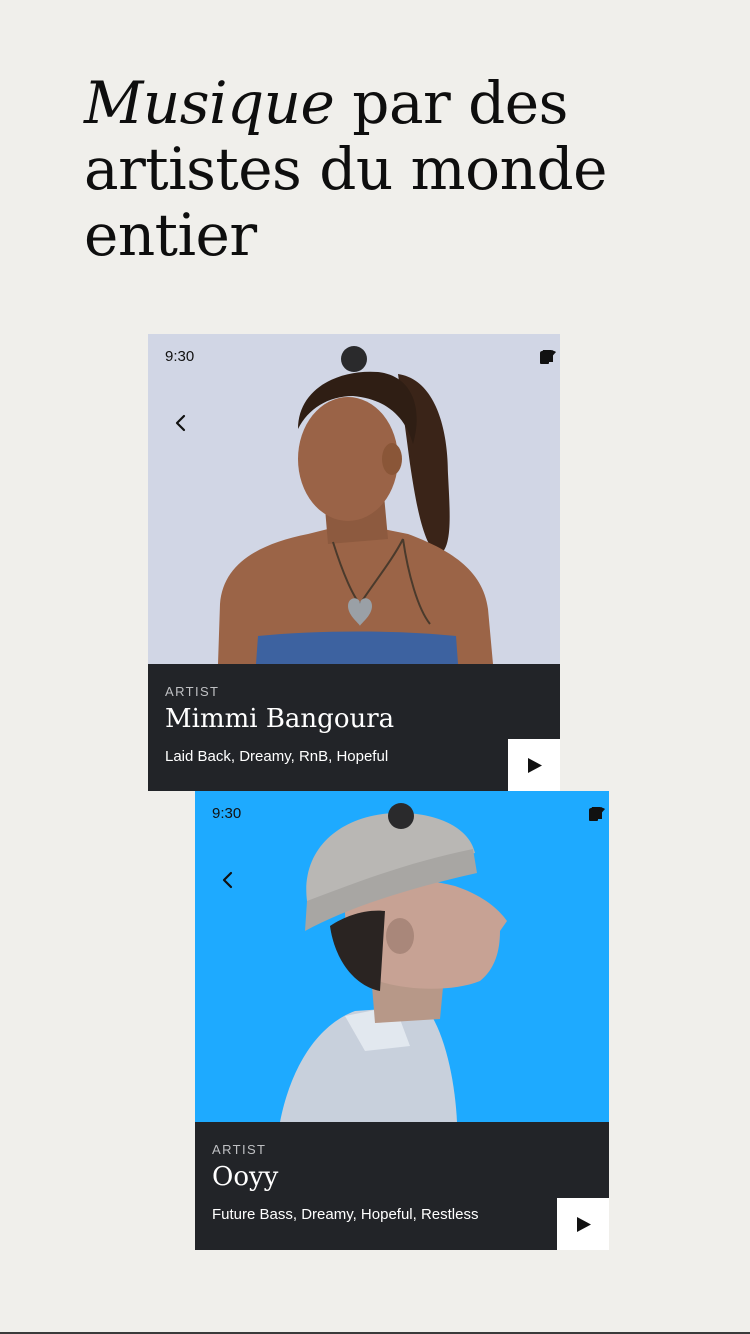 The width and height of the screenshot is (750, 1334). I want to click on artist-tags: Future Bass, Dreamy, Hopeful, Restless, so click(345, 1214).